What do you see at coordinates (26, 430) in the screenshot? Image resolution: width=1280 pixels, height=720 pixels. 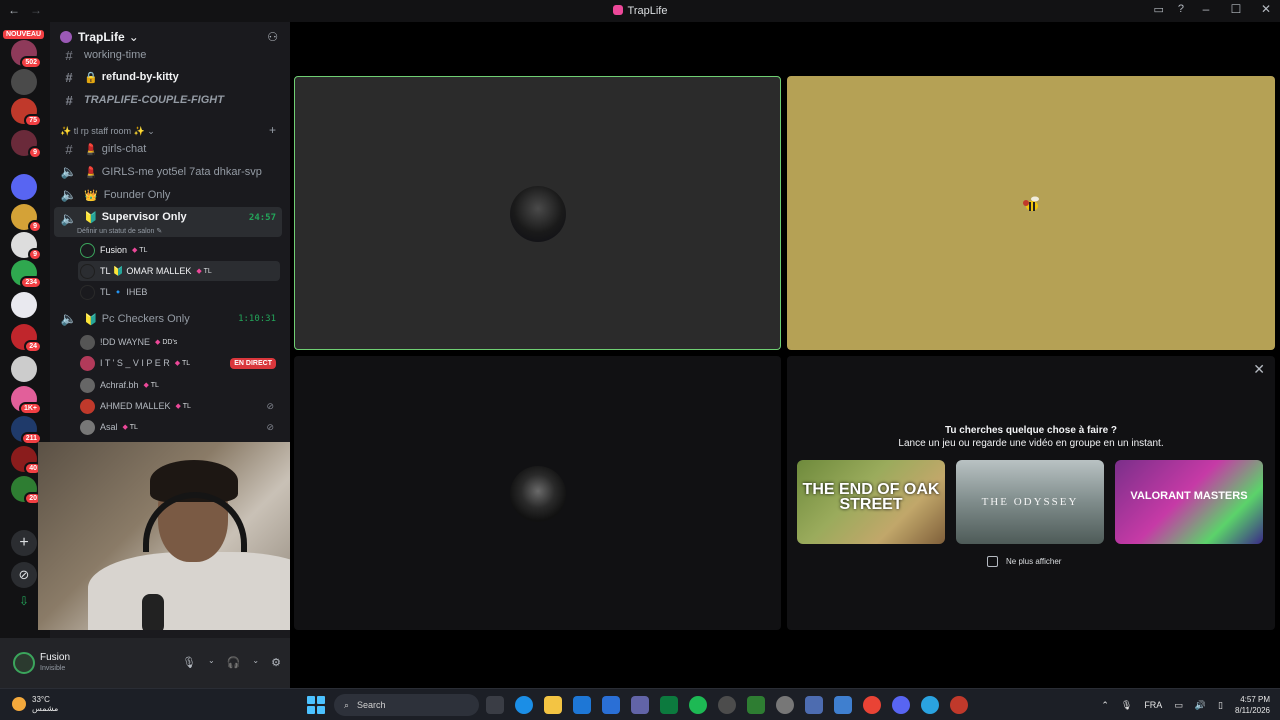 I see `server-13-icon: 211` at bounding box center [26, 430].